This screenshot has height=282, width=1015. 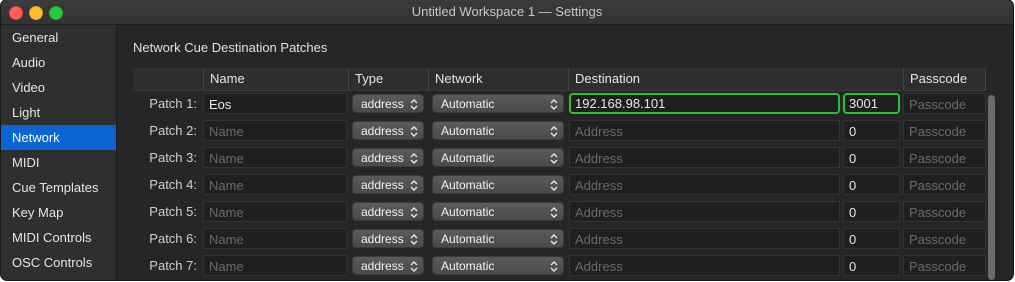 I want to click on title-bar: Untitled Workspace 1 — Settings, so click(x=507, y=12).